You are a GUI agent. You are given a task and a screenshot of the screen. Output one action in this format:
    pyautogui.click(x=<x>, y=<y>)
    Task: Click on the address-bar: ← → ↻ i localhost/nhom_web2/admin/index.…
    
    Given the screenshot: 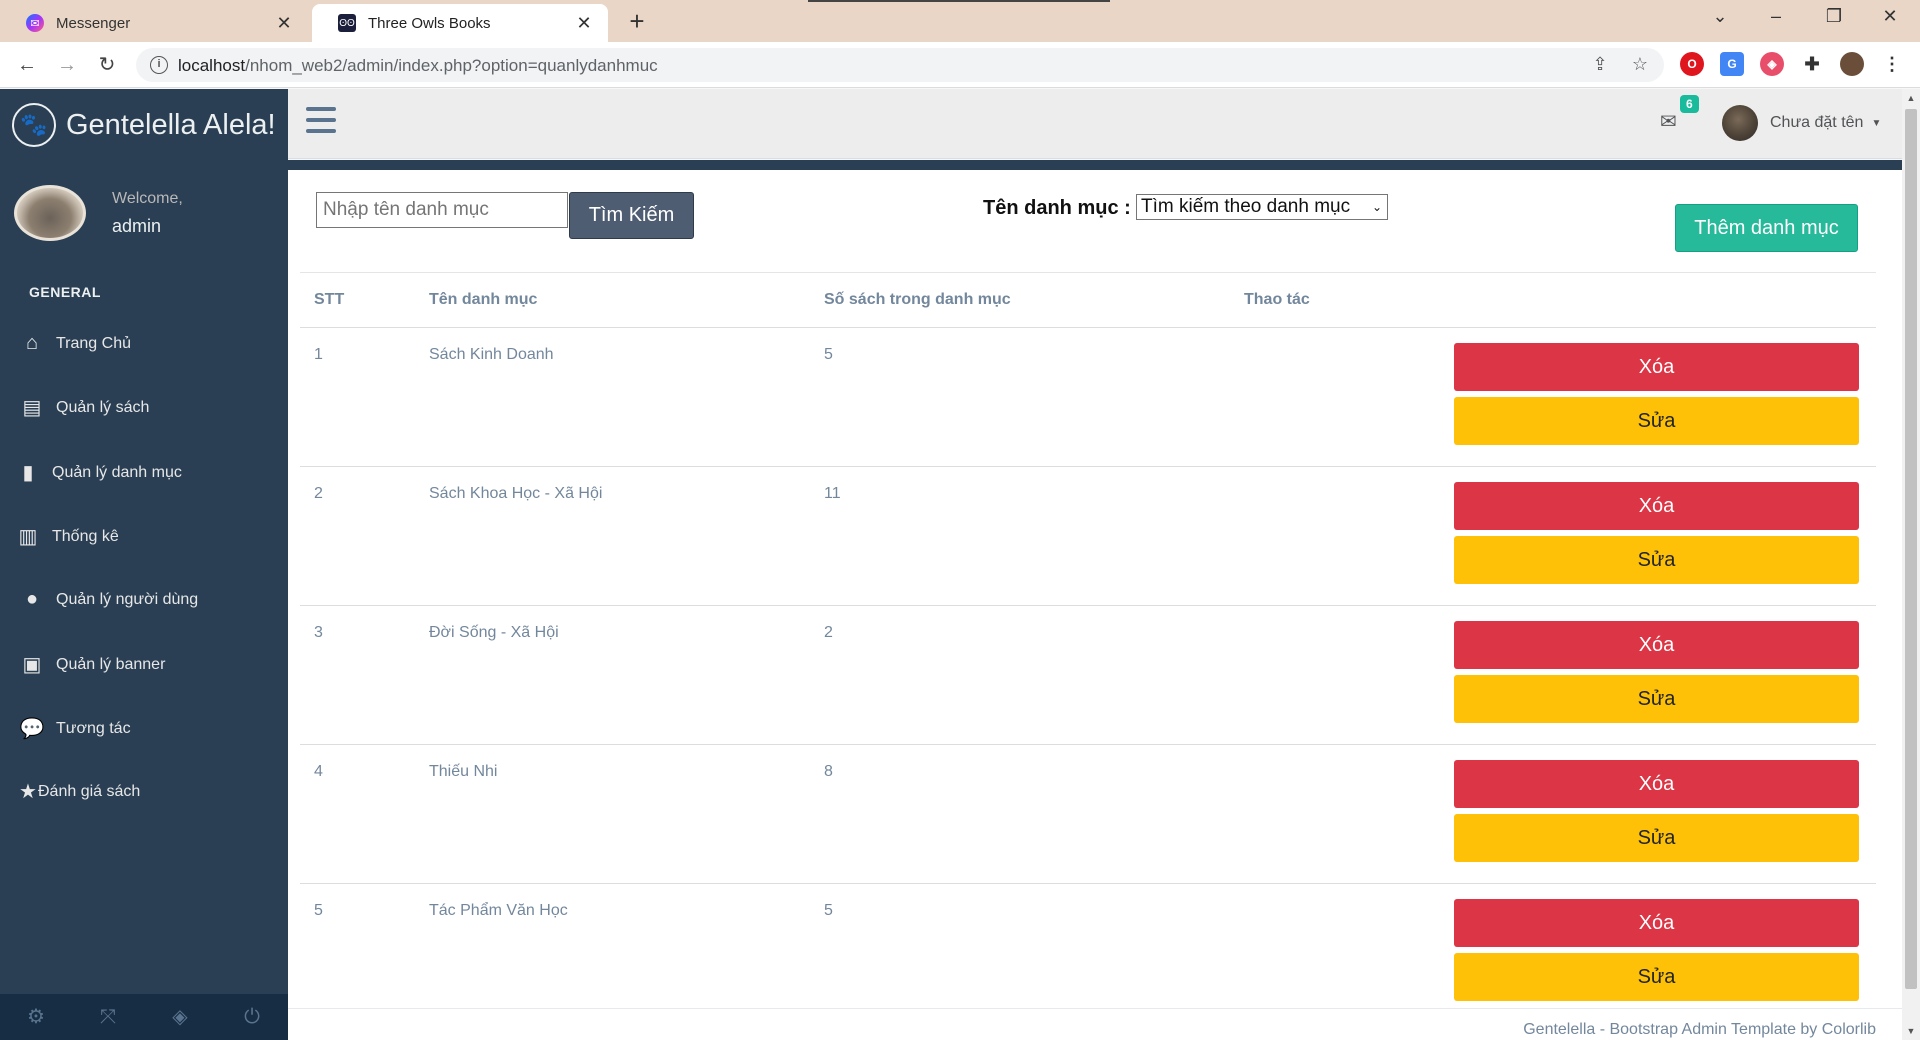 What is the action you would take?
    pyautogui.click(x=960, y=65)
    